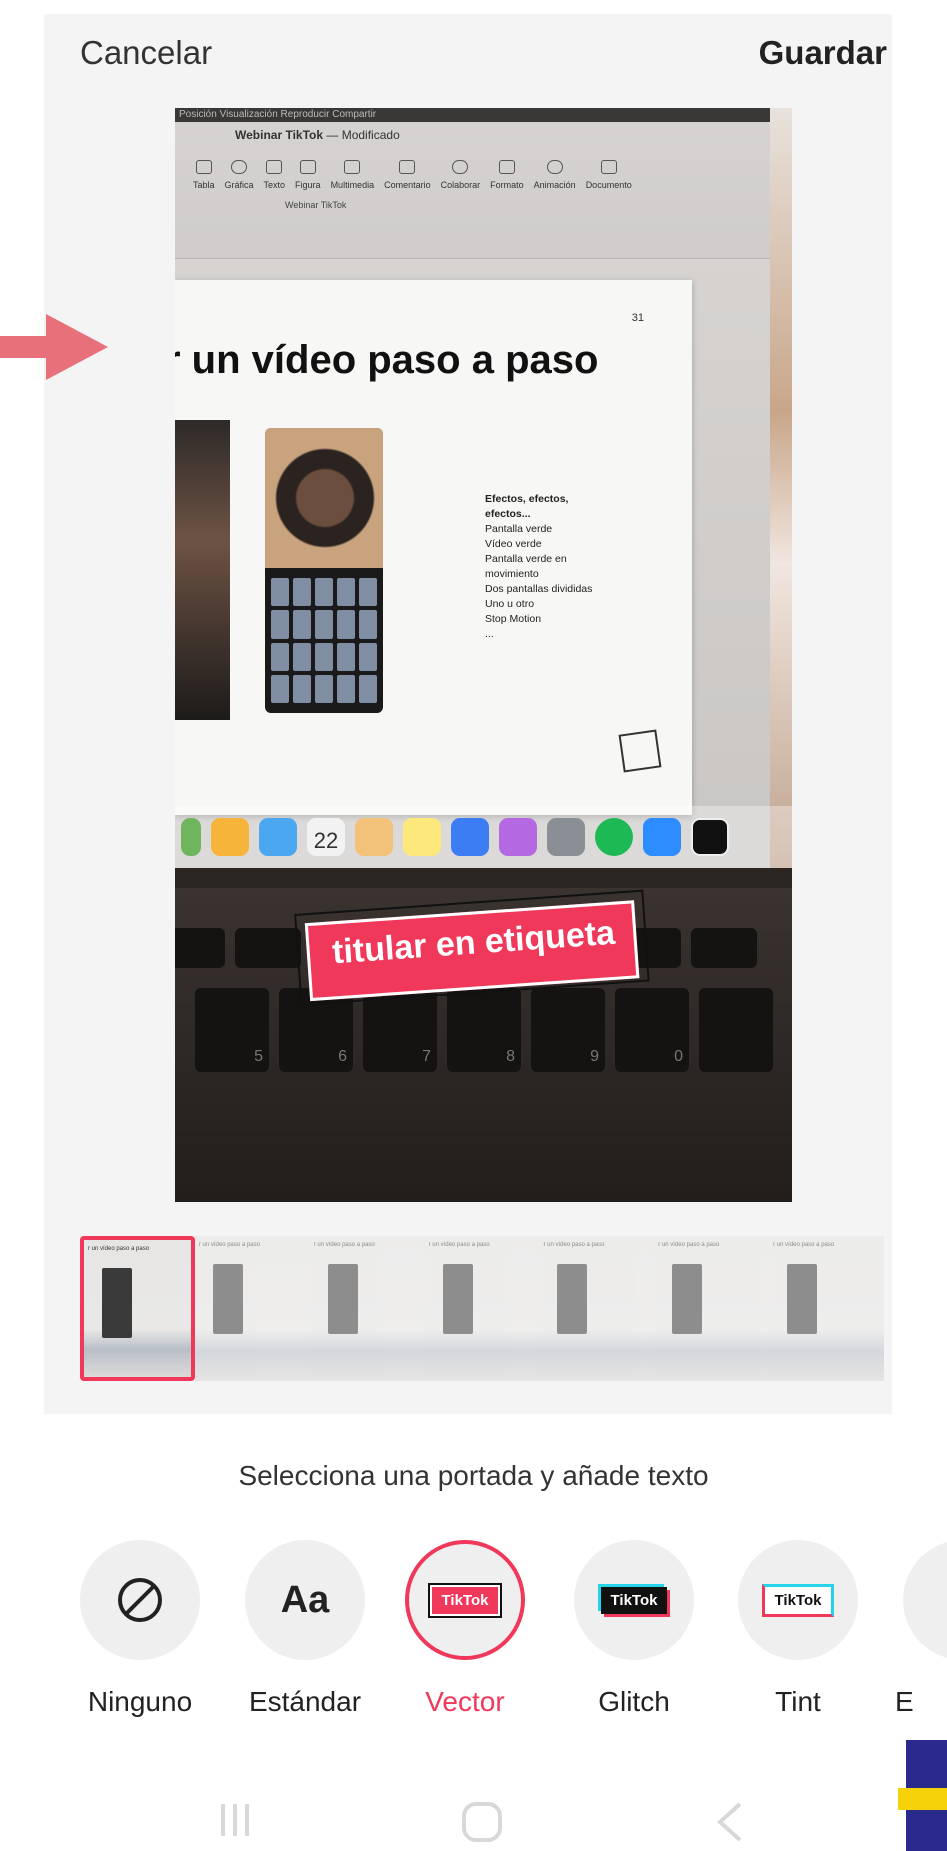 This screenshot has height=1851, width=947. What do you see at coordinates (239, 175) in the screenshot?
I see `tool-chart: Gráfica` at bounding box center [239, 175].